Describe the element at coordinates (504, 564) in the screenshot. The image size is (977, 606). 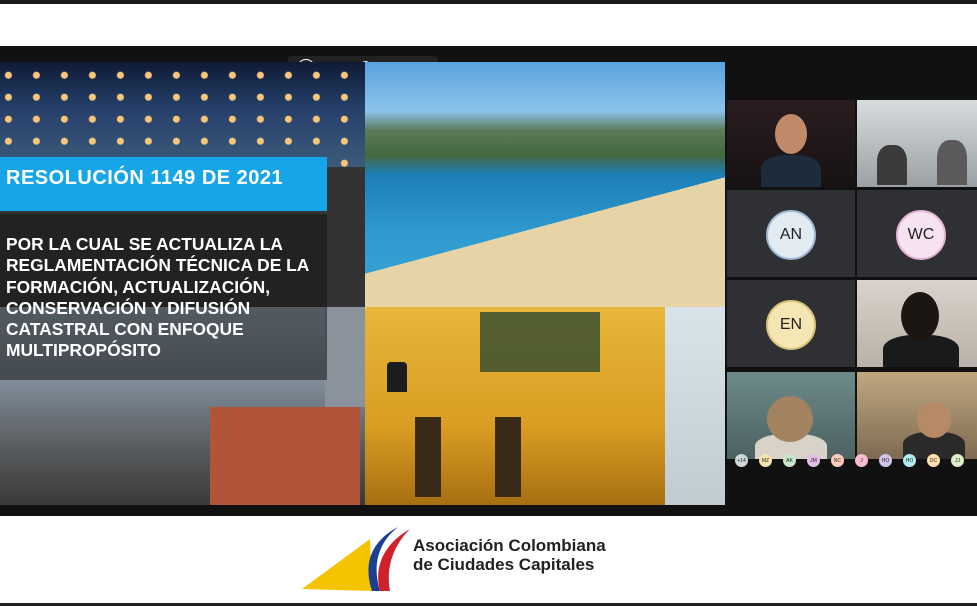
I see `organization-name-line2: de Ciudades Capitales` at that location.